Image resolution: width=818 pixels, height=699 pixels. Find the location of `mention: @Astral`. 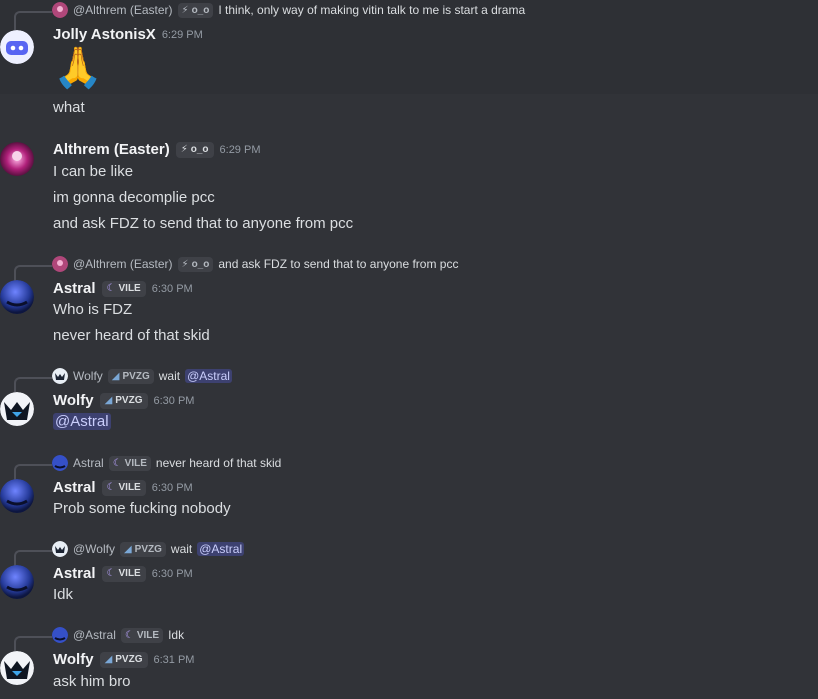

mention: @Astral is located at coordinates (82, 421).